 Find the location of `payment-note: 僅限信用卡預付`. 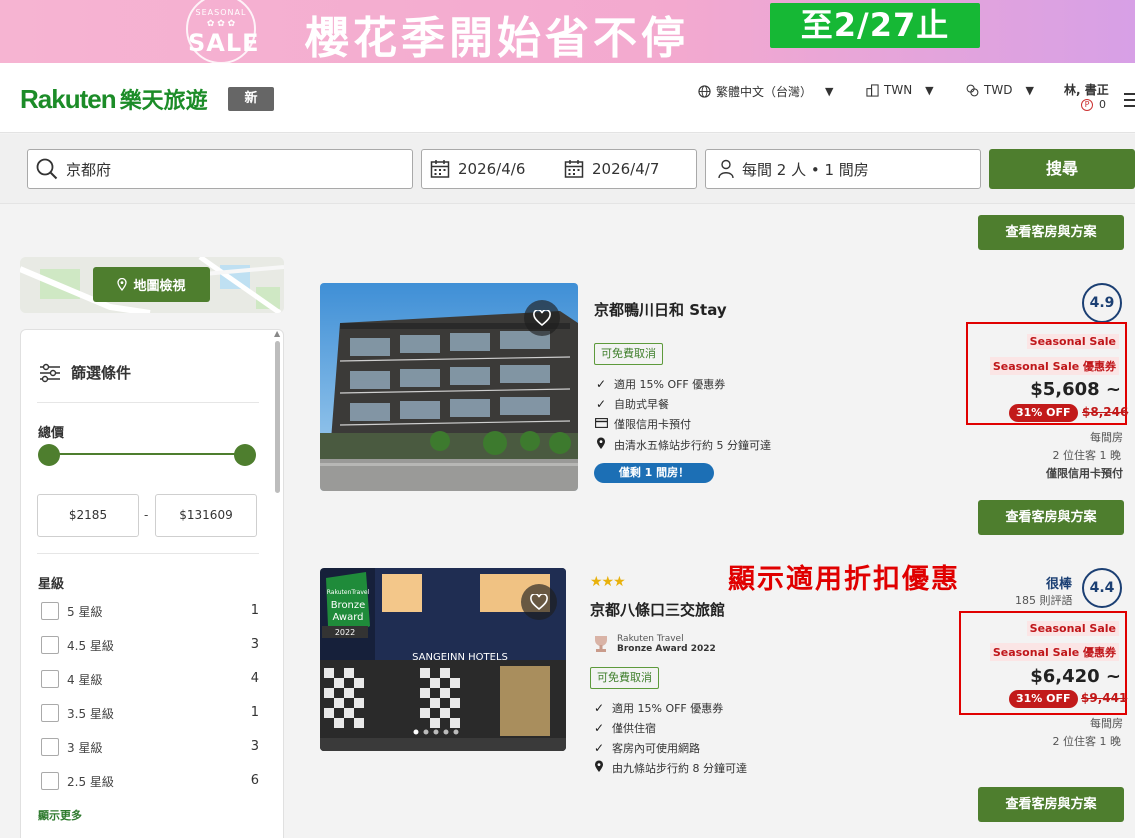

payment-note: 僅限信用卡預付 is located at coordinates (1084, 473).